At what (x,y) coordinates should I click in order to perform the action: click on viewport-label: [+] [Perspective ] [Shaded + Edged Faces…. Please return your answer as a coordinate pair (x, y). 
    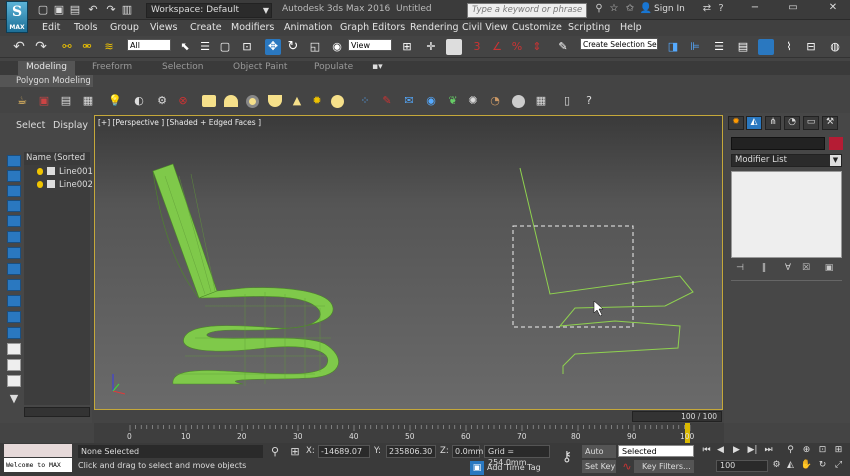
    Looking at the image, I should click on (179, 122).